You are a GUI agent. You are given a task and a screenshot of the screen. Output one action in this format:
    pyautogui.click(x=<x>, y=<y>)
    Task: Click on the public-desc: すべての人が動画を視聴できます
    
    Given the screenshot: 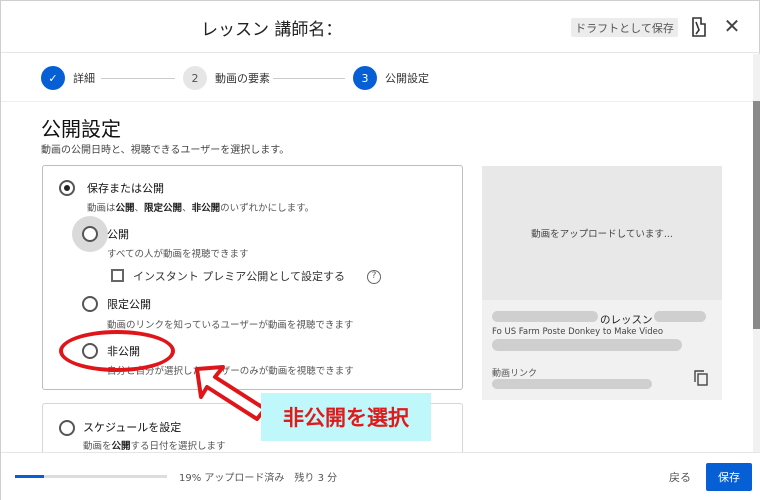 What is the action you would take?
    pyautogui.click(x=178, y=254)
    